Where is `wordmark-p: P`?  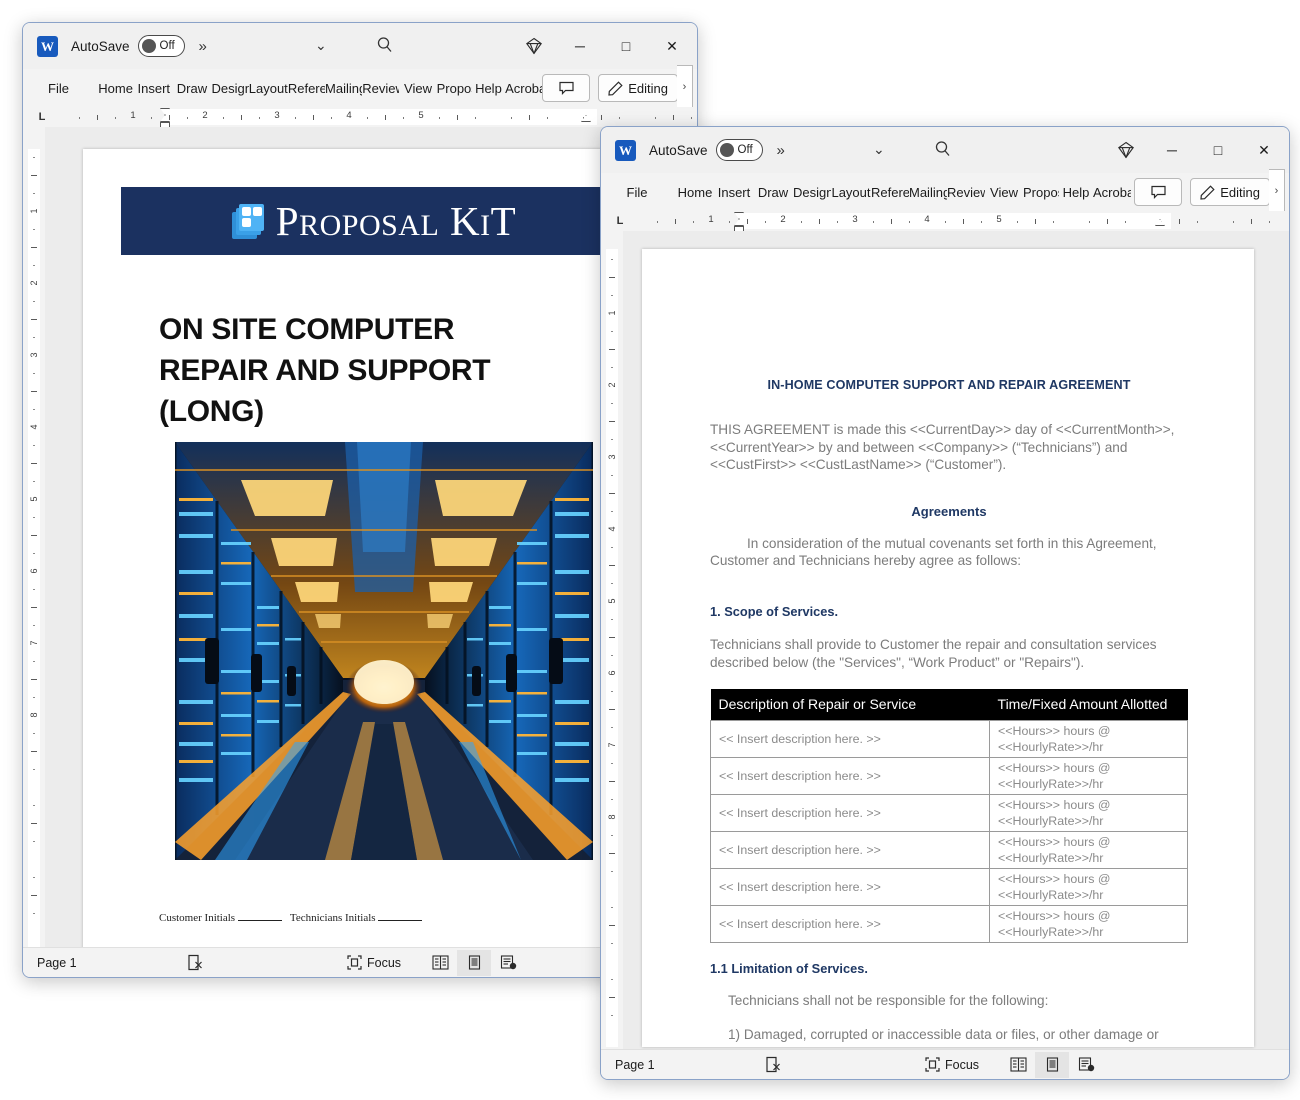
wordmark-p: P is located at coordinates (287, 221).